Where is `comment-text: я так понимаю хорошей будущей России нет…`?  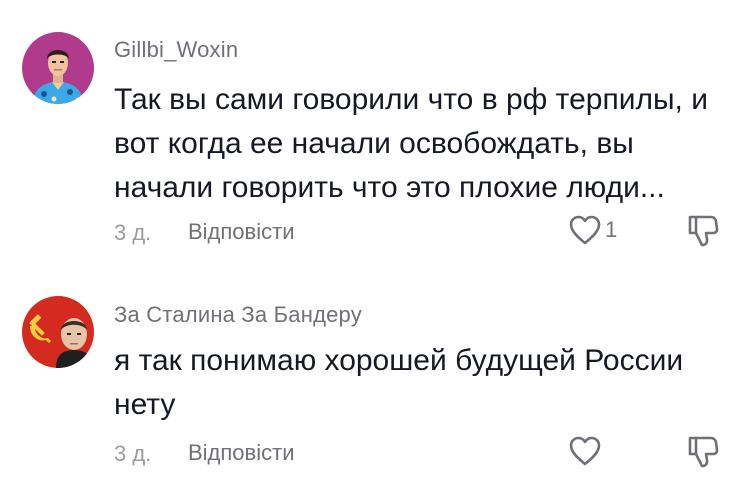
comment-text: я так понимаю хорошей будущей России нет… is located at coordinates (419, 383).